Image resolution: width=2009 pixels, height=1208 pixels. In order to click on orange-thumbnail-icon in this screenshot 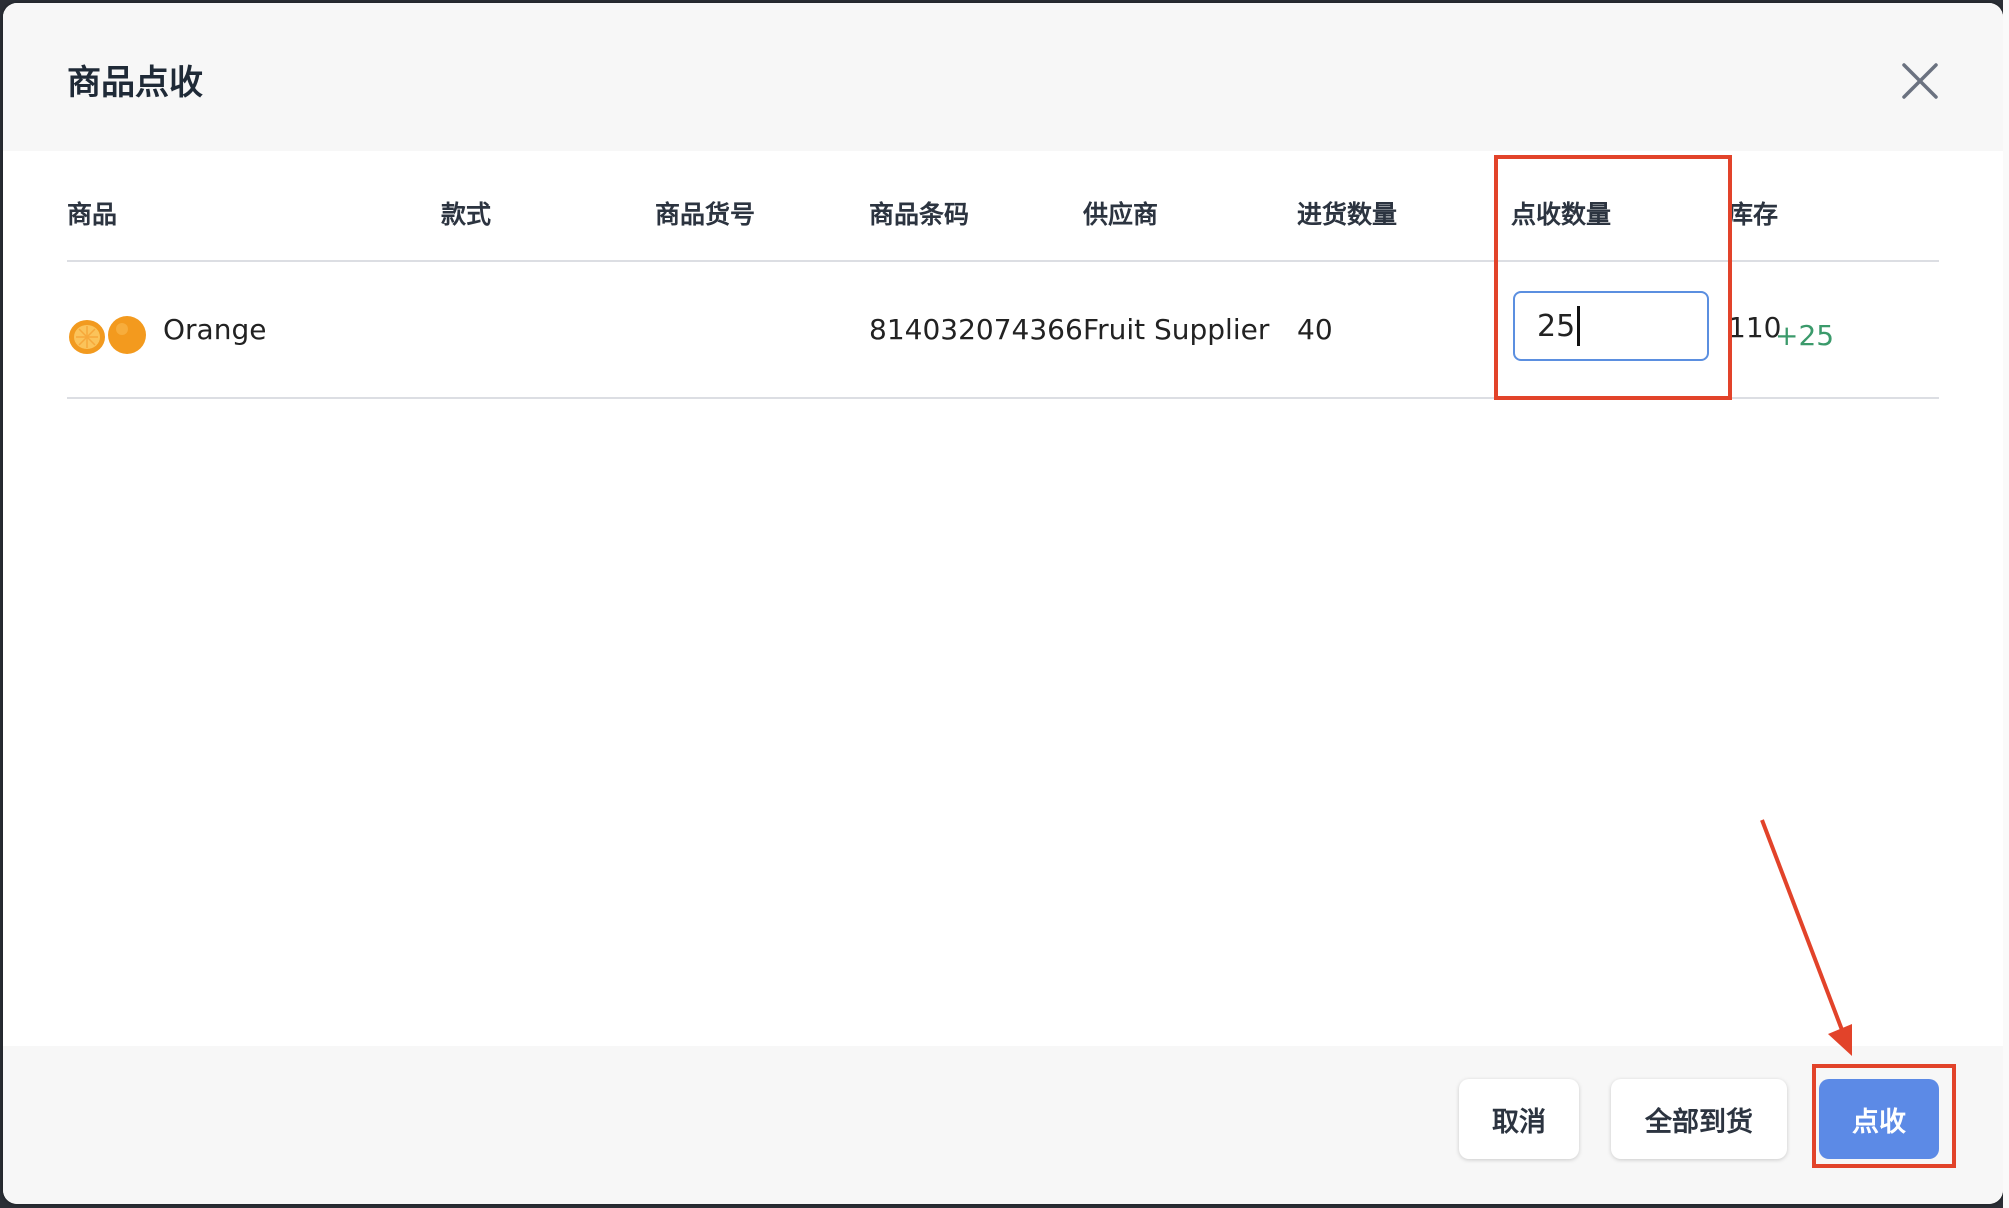, I will do `click(109, 335)`.